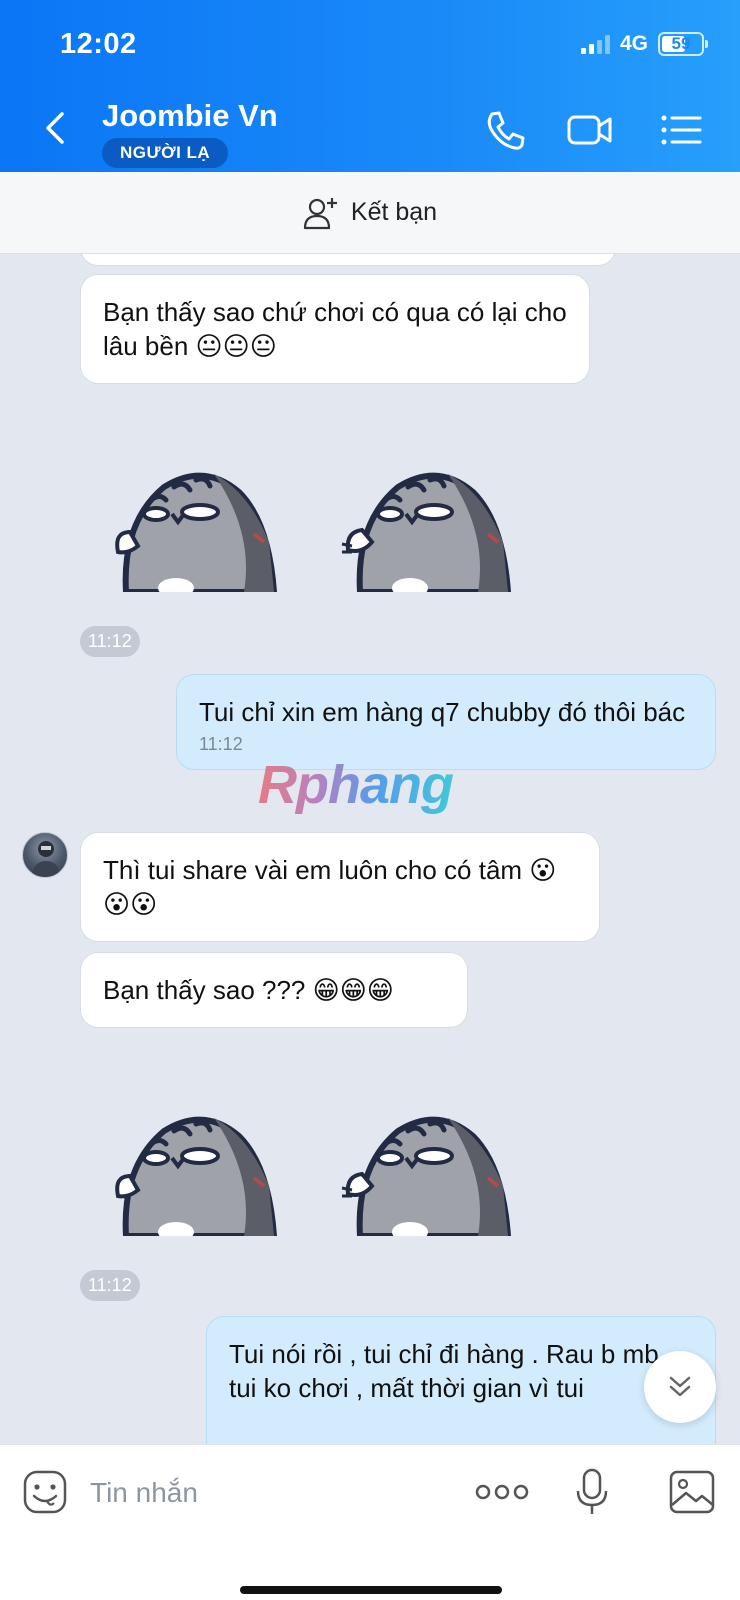 The height and width of the screenshot is (1600, 740). I want to click on message-bubble-partial, so click(348, 260).